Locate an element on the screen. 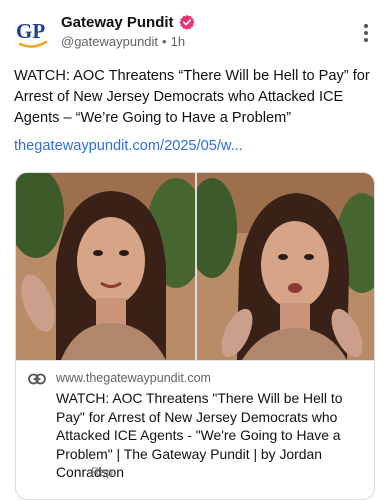 This screenshot has width=390, height=500. account-meta: Gateway Pundit @gatewaypundit • 1h is located at coordinates (128, 30).